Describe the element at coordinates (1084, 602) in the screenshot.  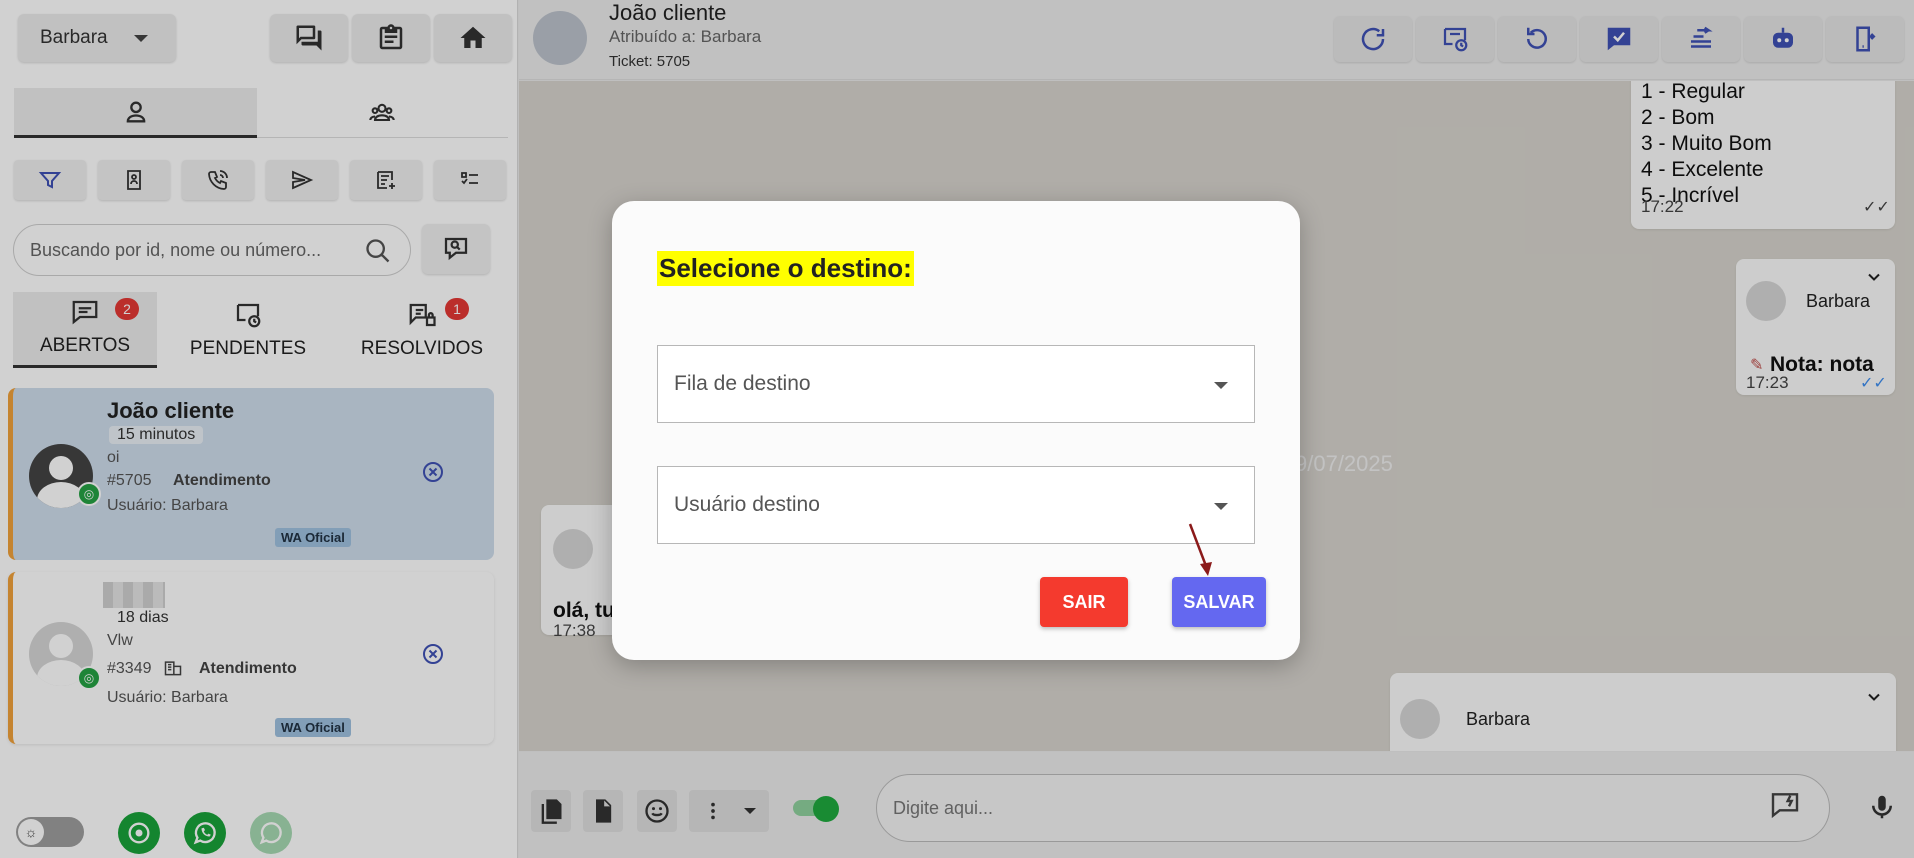
I see `cancel-button: SAIR` at that location.